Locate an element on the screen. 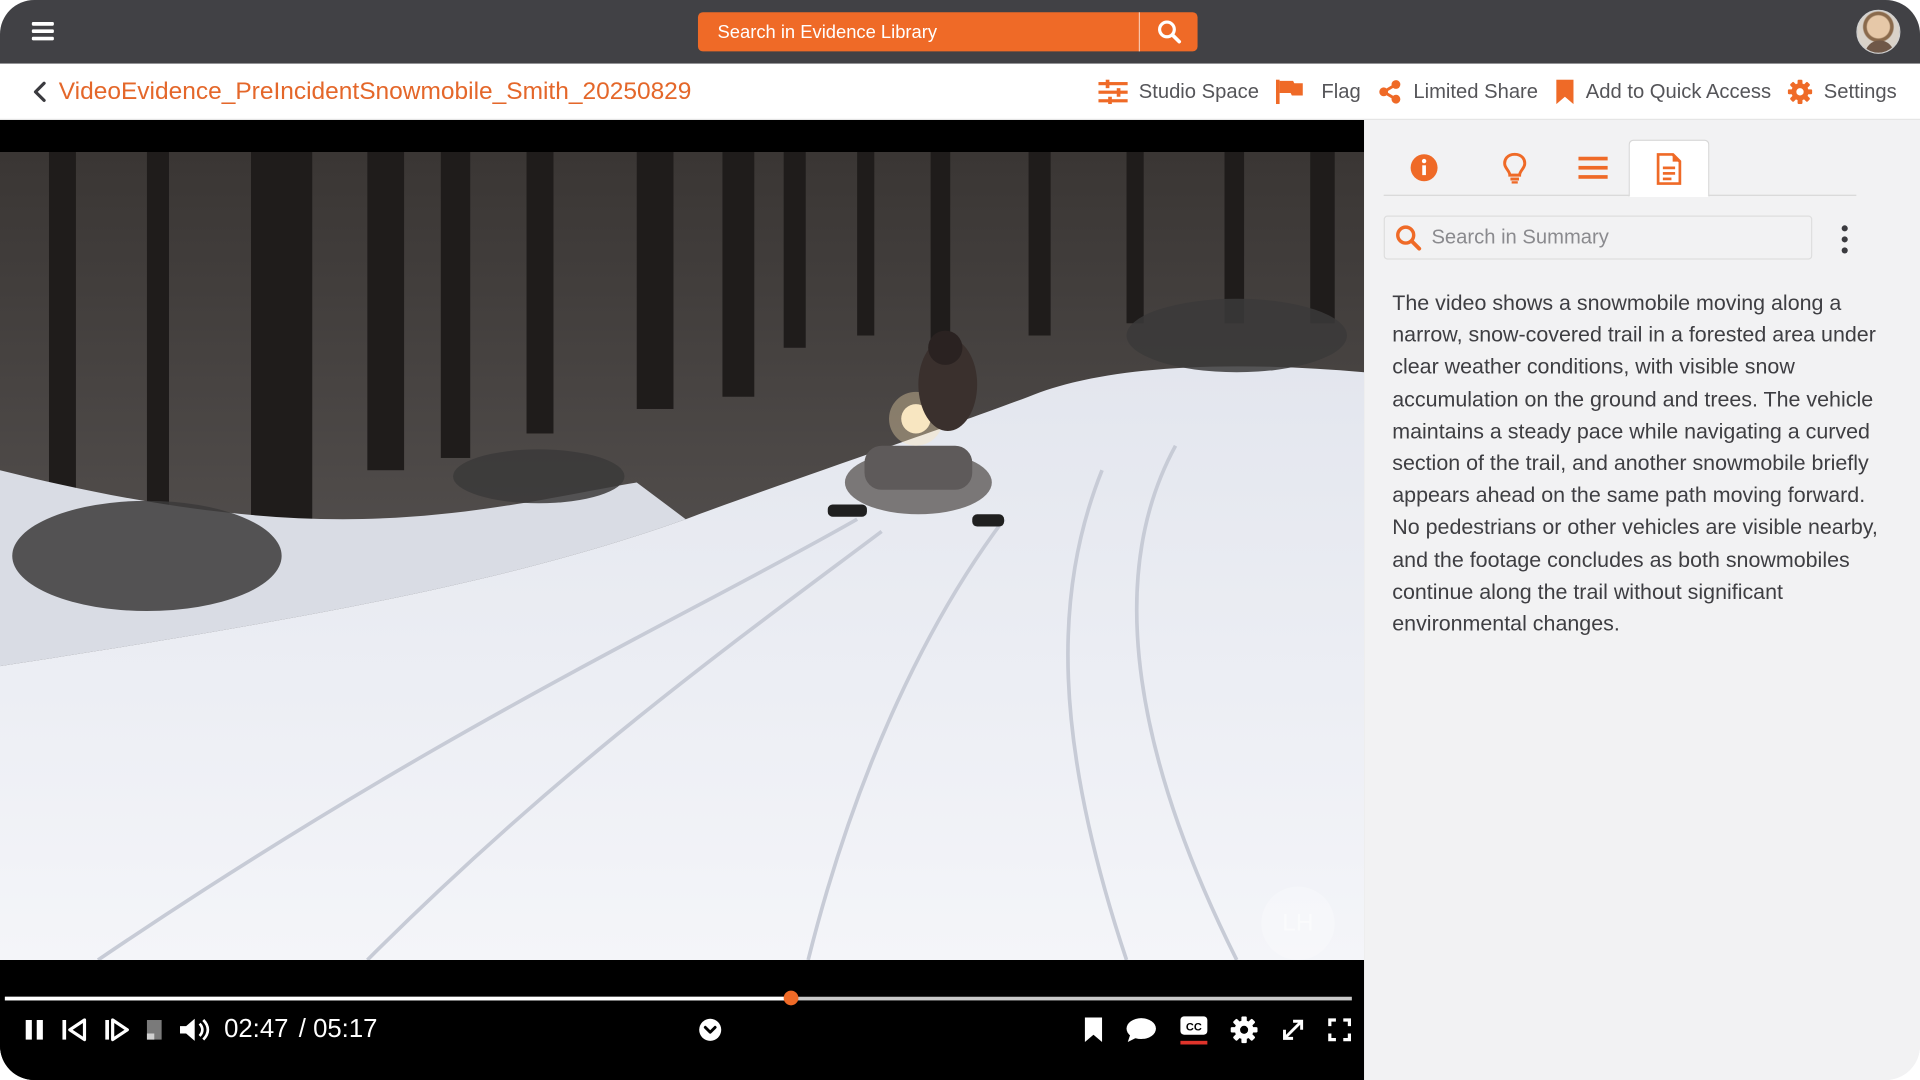  studio-space-button: Studio Space is located at coordinates (1178, 92).